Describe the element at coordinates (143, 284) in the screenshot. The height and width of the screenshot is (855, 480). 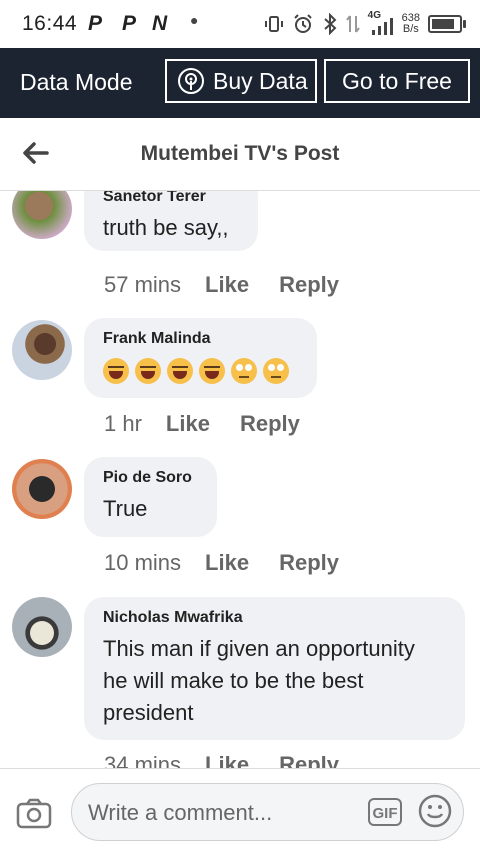
I see `comment-time: 57 mins` at that location.